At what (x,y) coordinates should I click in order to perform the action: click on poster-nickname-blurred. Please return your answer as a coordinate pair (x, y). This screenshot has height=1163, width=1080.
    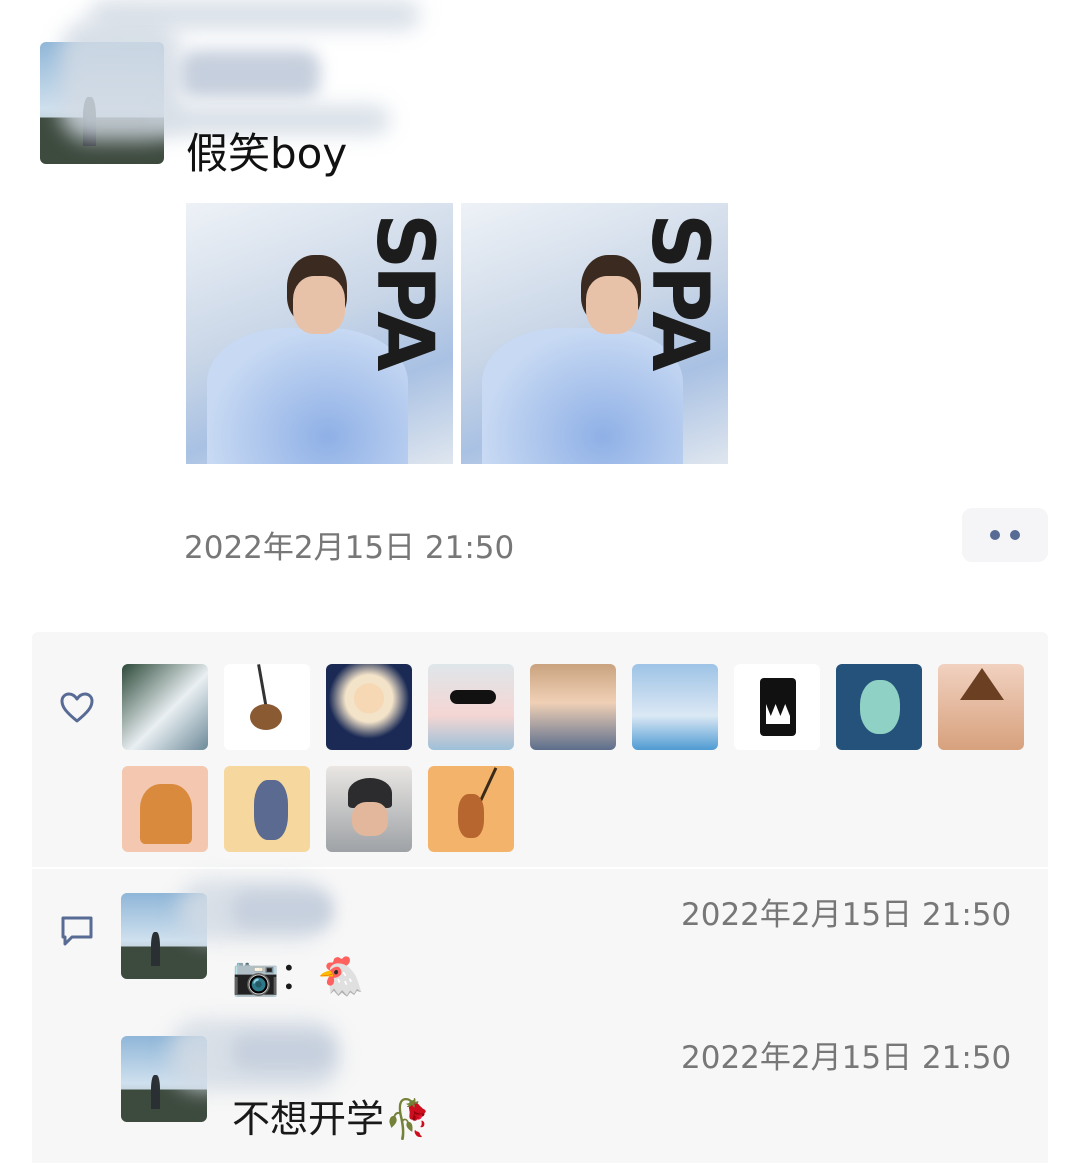
    Looking at the image, I should click on (250, 74).